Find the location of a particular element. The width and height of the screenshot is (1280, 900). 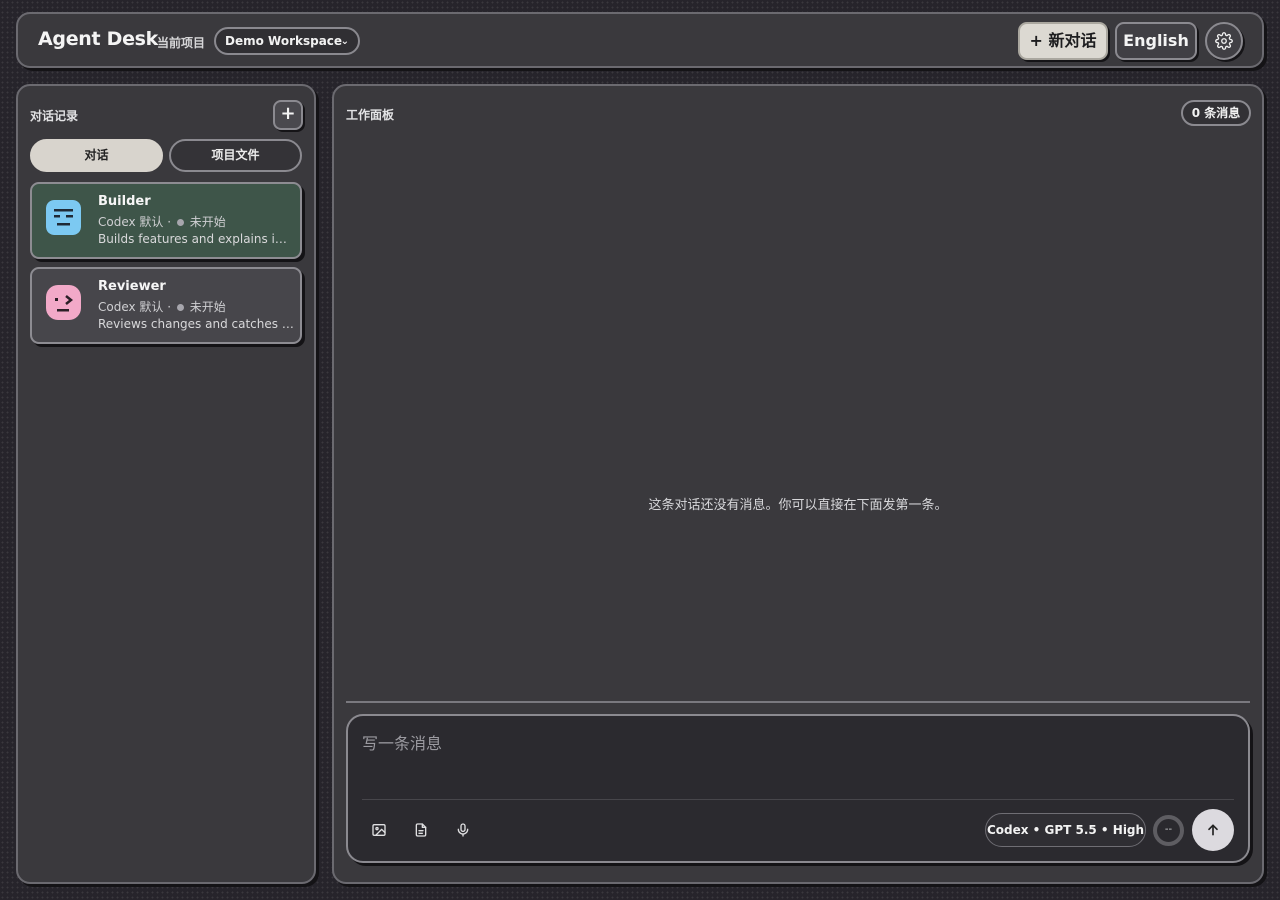

tab-project-files: 项目文件 is located at coordinates (235, 155).